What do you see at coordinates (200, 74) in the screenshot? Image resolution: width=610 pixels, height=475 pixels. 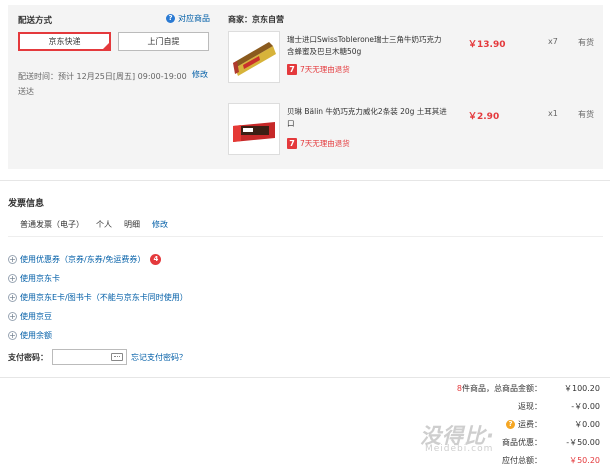 I see `delivery-edit-link: 修改` at bounding box center [200, 74].